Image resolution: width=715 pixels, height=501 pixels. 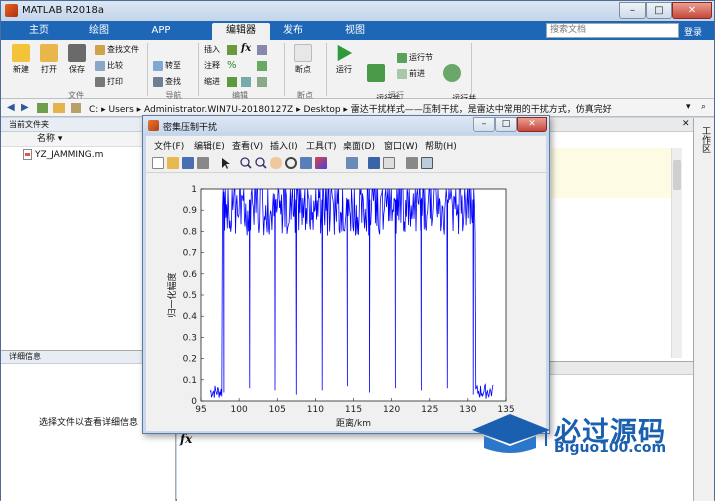 What do you see at coordinates (76, 108) in the screenshot?
I see `drive-icon` at bounding box center [76, 108].